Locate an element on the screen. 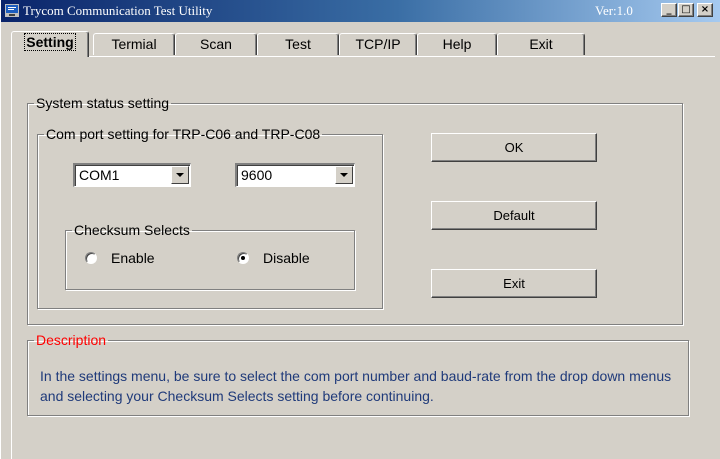 This screenshot has height=459, width=720. version-label: Ver:1.0 is located at coordinates (614, 10).